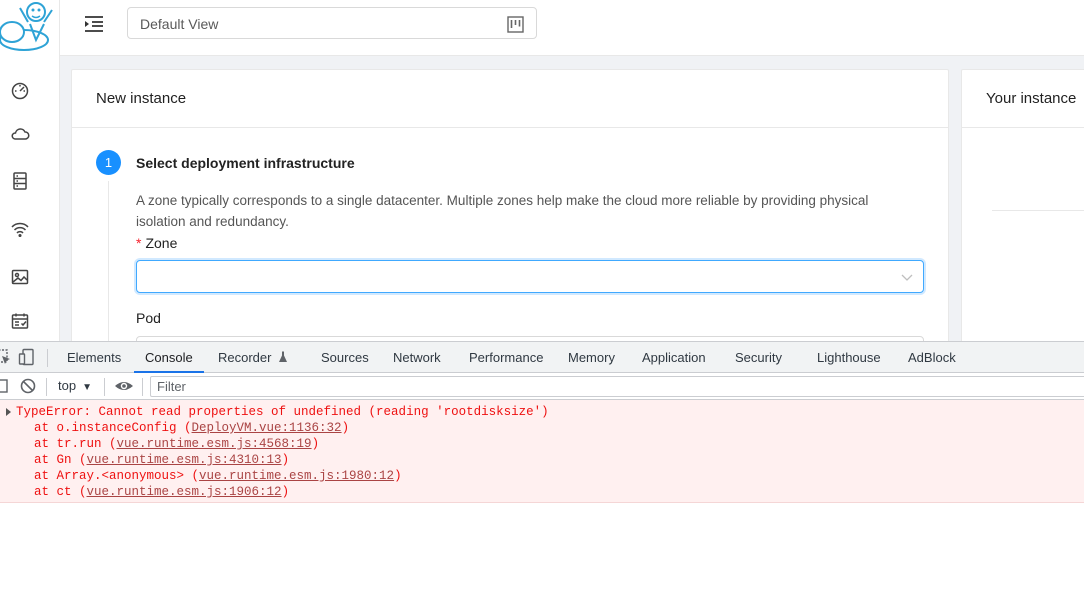 This screenshot has height=589, width=1084. I want to click on project-icon, so click(515, 24).